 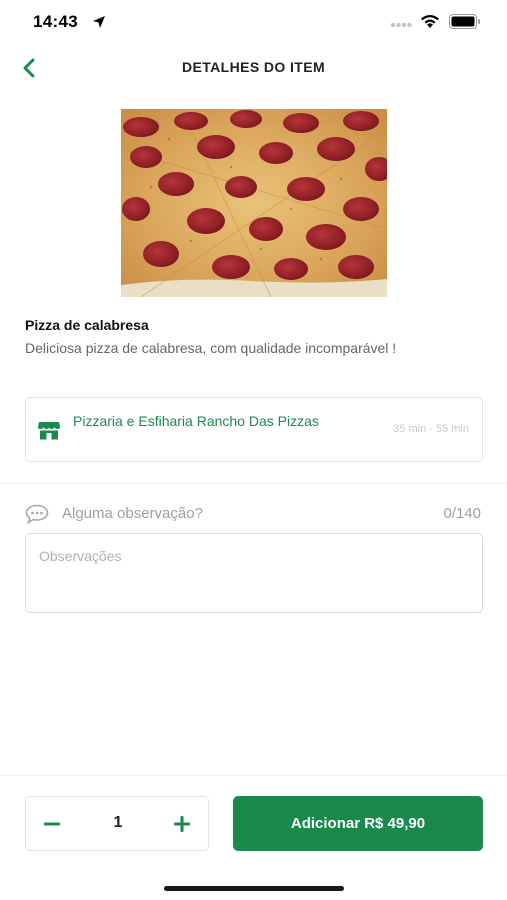 I want to click on location-arrow-icon, so click(x=99, y=22).